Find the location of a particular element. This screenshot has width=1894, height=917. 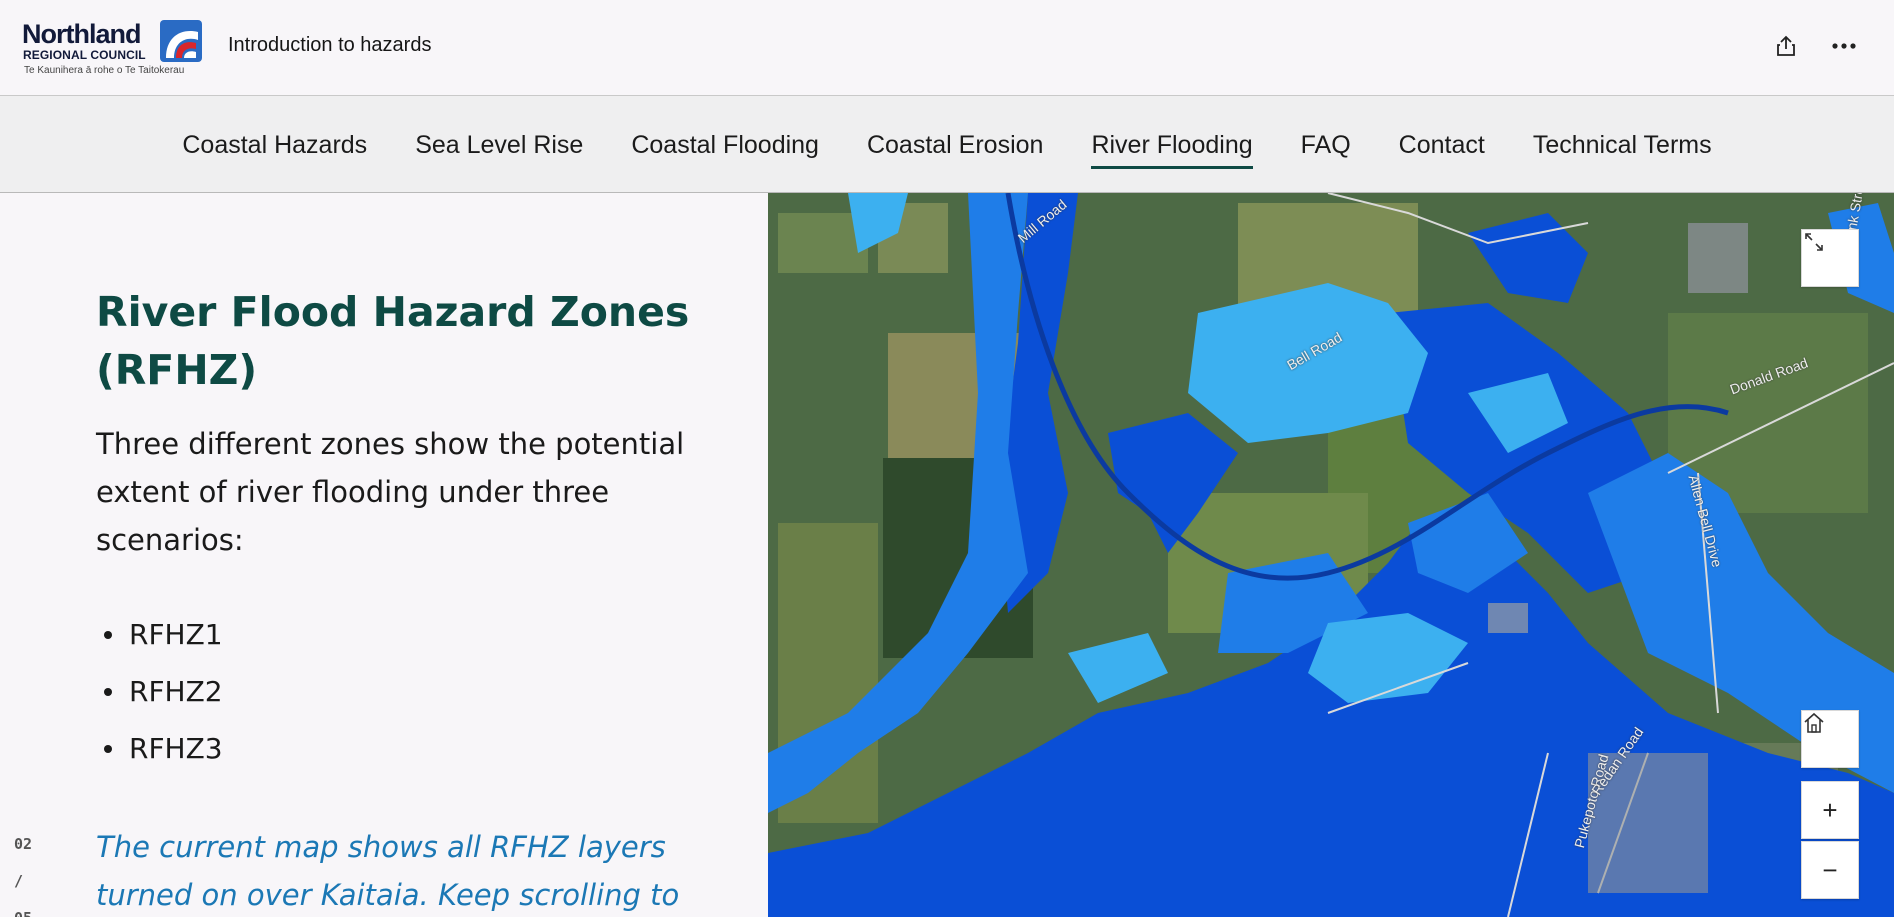

share-icon is located at coordinates (1786, 45).